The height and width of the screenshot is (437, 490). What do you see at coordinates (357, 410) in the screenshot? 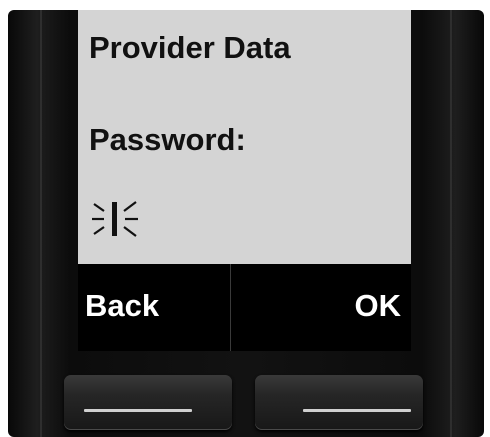
I see `right-softkey-line-icon` at bounding box center [357, 410].